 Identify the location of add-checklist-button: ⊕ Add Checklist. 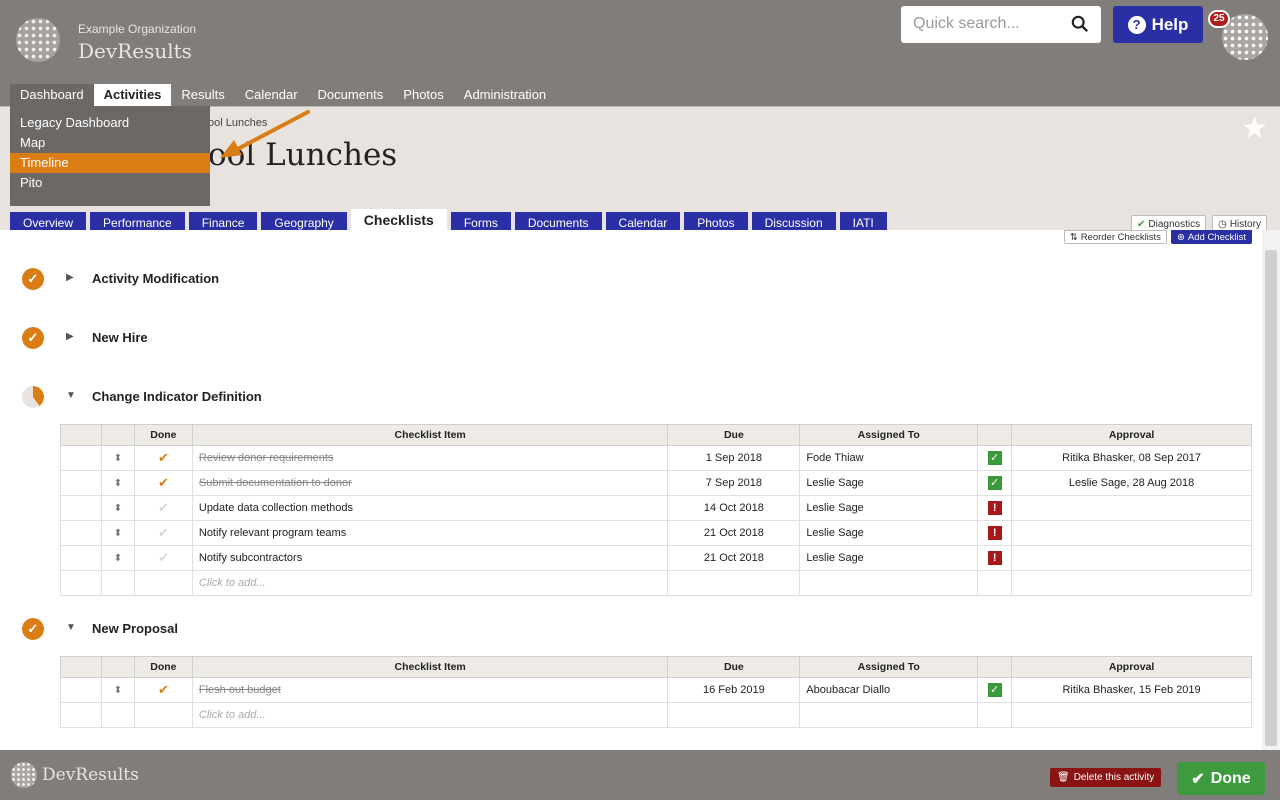
(1211, 237).